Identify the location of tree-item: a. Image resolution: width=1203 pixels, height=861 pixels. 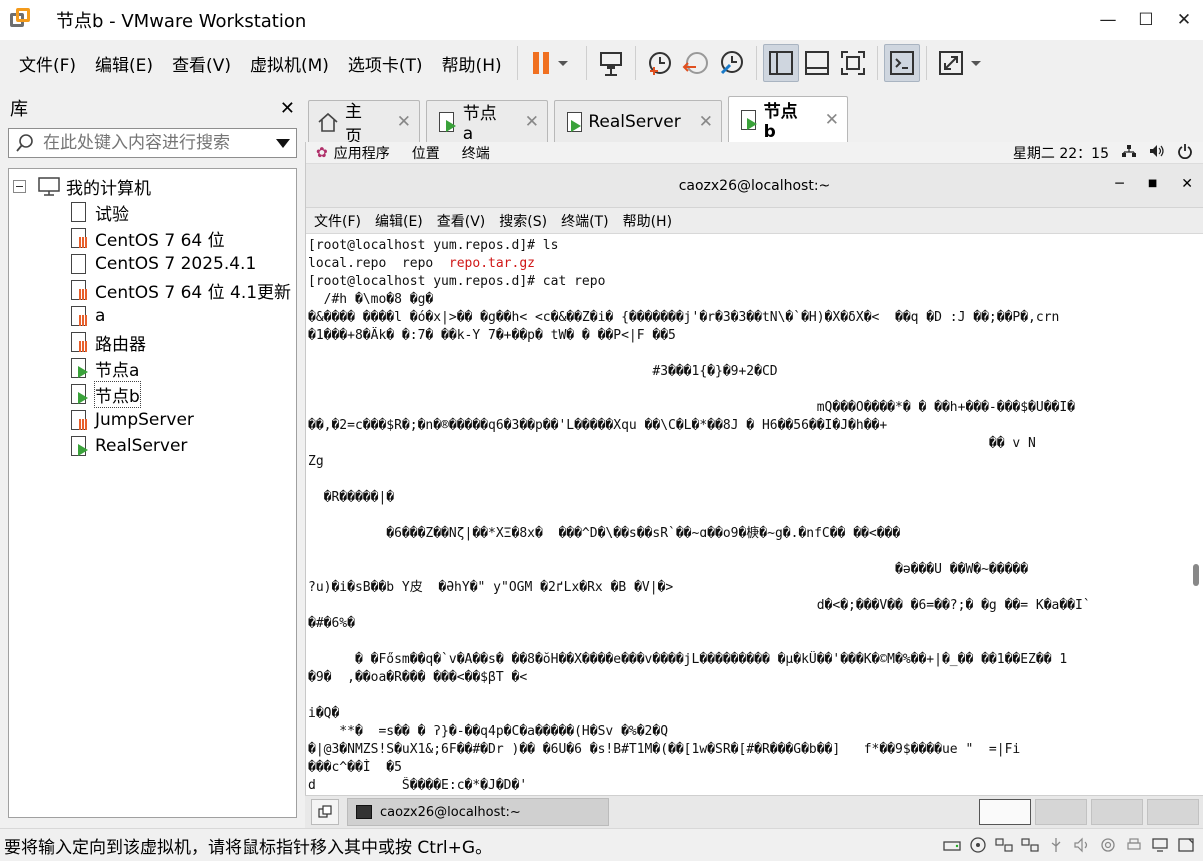
(152, 316).